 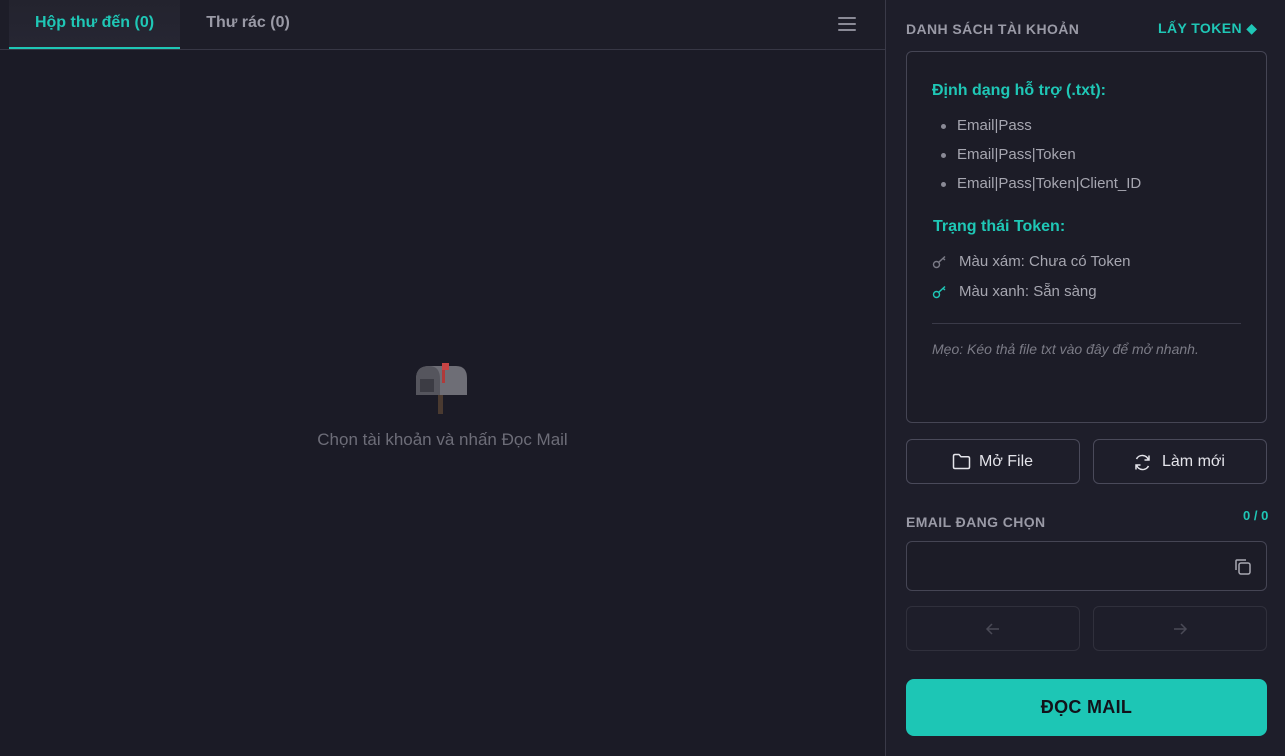 I want to click on email-counter: 0 / 0, so click(x=1256, y=515).